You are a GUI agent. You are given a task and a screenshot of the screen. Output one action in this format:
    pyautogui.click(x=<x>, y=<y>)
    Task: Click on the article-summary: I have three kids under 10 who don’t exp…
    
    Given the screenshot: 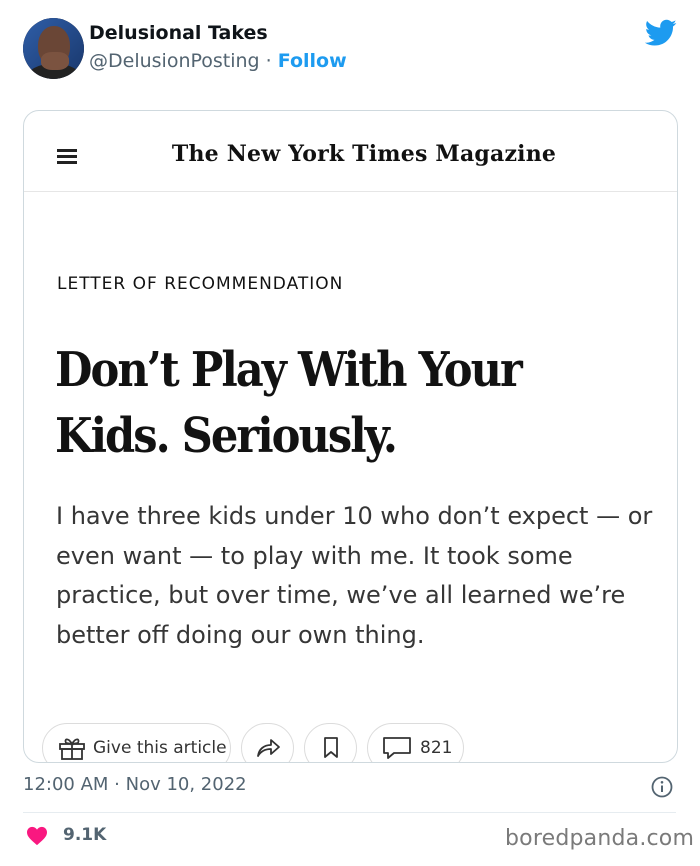 What is the action you would take?
    pyautogui.click(x=354, y=575)
    